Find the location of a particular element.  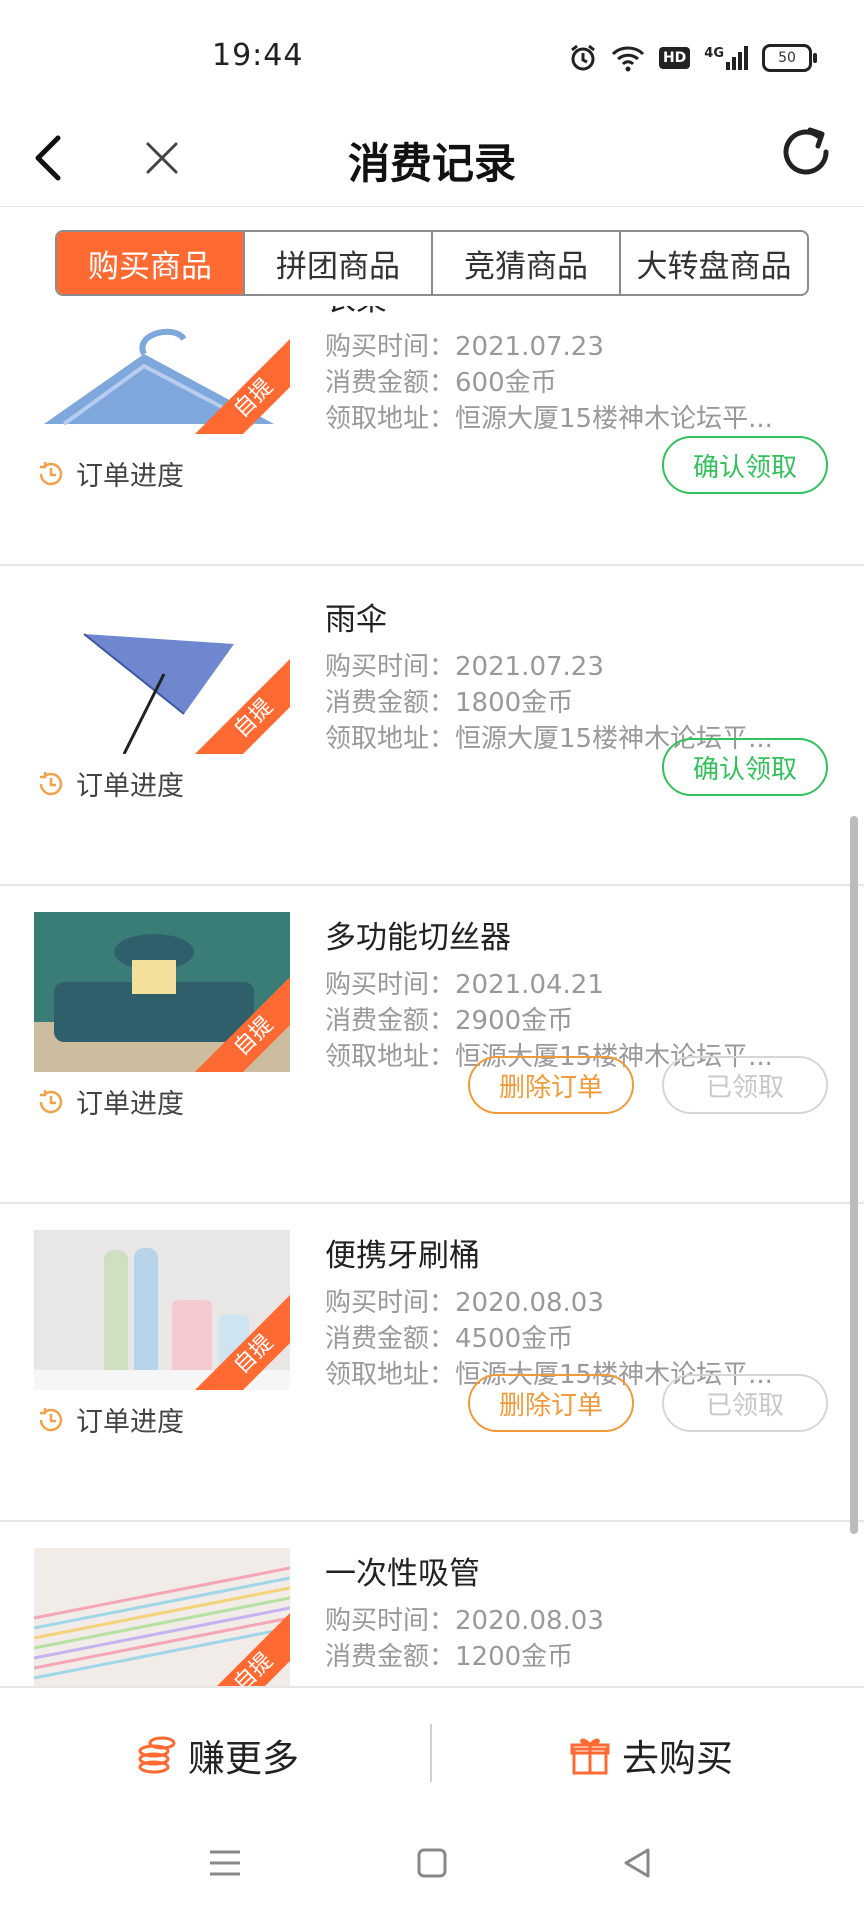

divider is located at coordinates (431, 1753).